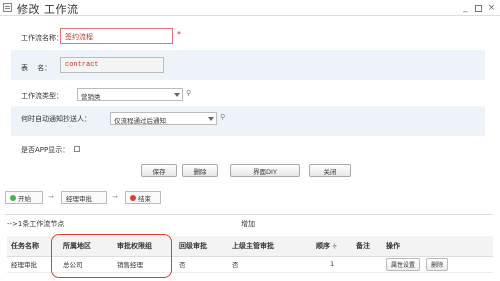  What do you see at coordinates (332, 264) in the screenshot?
I see `cell-order: 1` at bounding box center [332, 264].